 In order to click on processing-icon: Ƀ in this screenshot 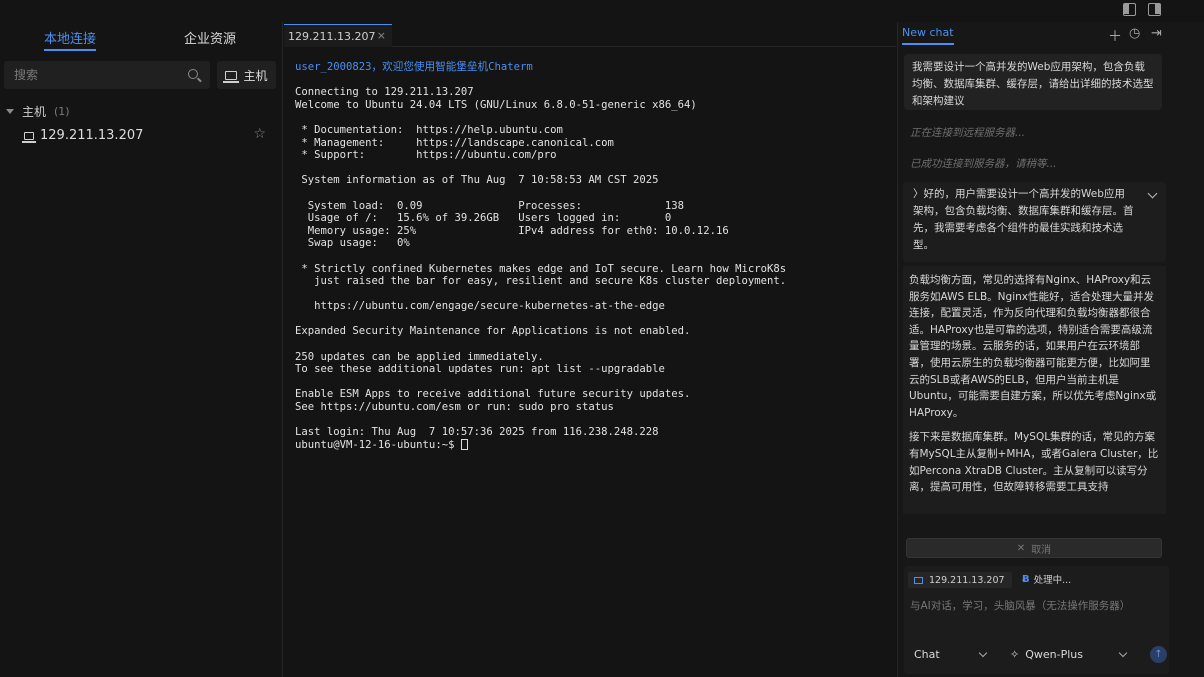, I will do `click(1026, 579)`.